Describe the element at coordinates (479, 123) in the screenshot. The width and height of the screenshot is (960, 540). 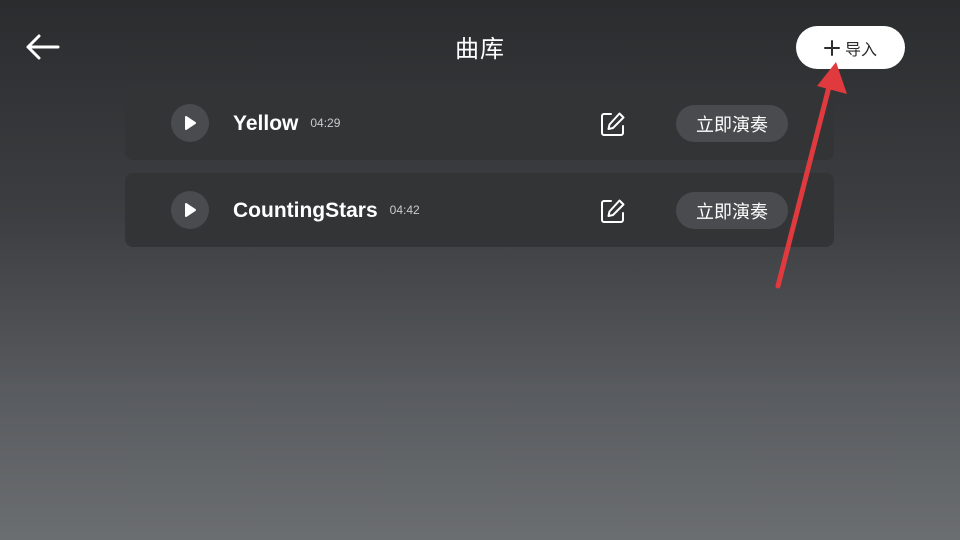
I see `song-row: Yellow 04:29 立即演奏` at that location.